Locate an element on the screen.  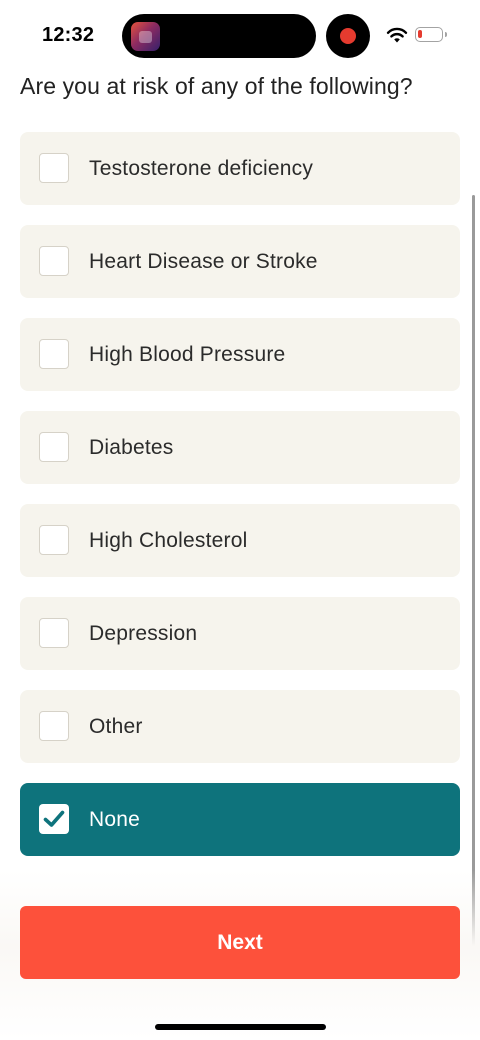
page-title: Are you at risk of any of the following? is located at coordinates (216, 86).